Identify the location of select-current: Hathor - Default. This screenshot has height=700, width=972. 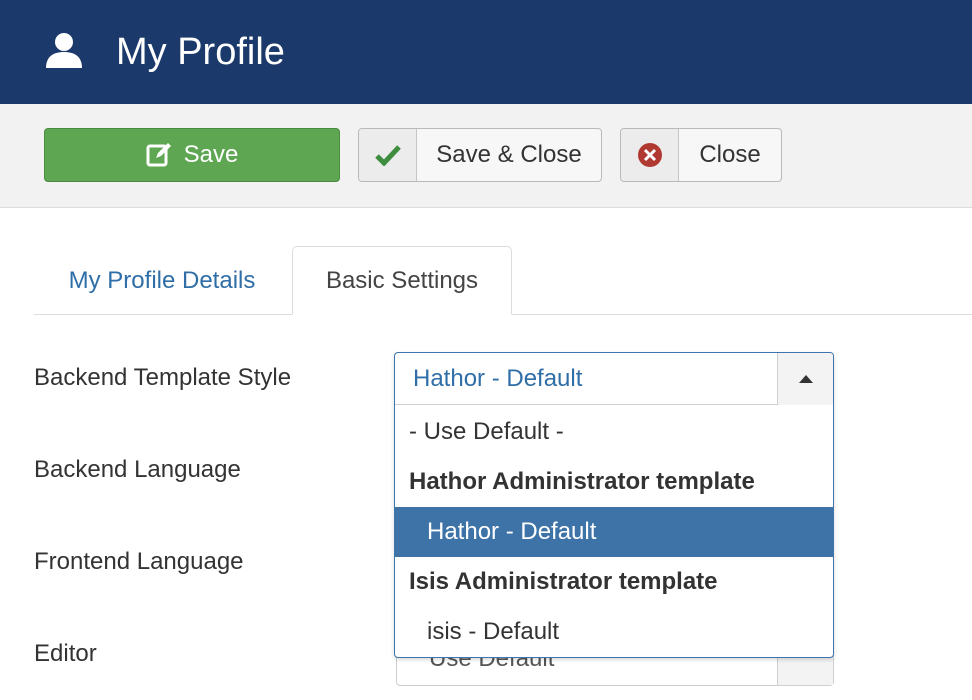
(614, 379).